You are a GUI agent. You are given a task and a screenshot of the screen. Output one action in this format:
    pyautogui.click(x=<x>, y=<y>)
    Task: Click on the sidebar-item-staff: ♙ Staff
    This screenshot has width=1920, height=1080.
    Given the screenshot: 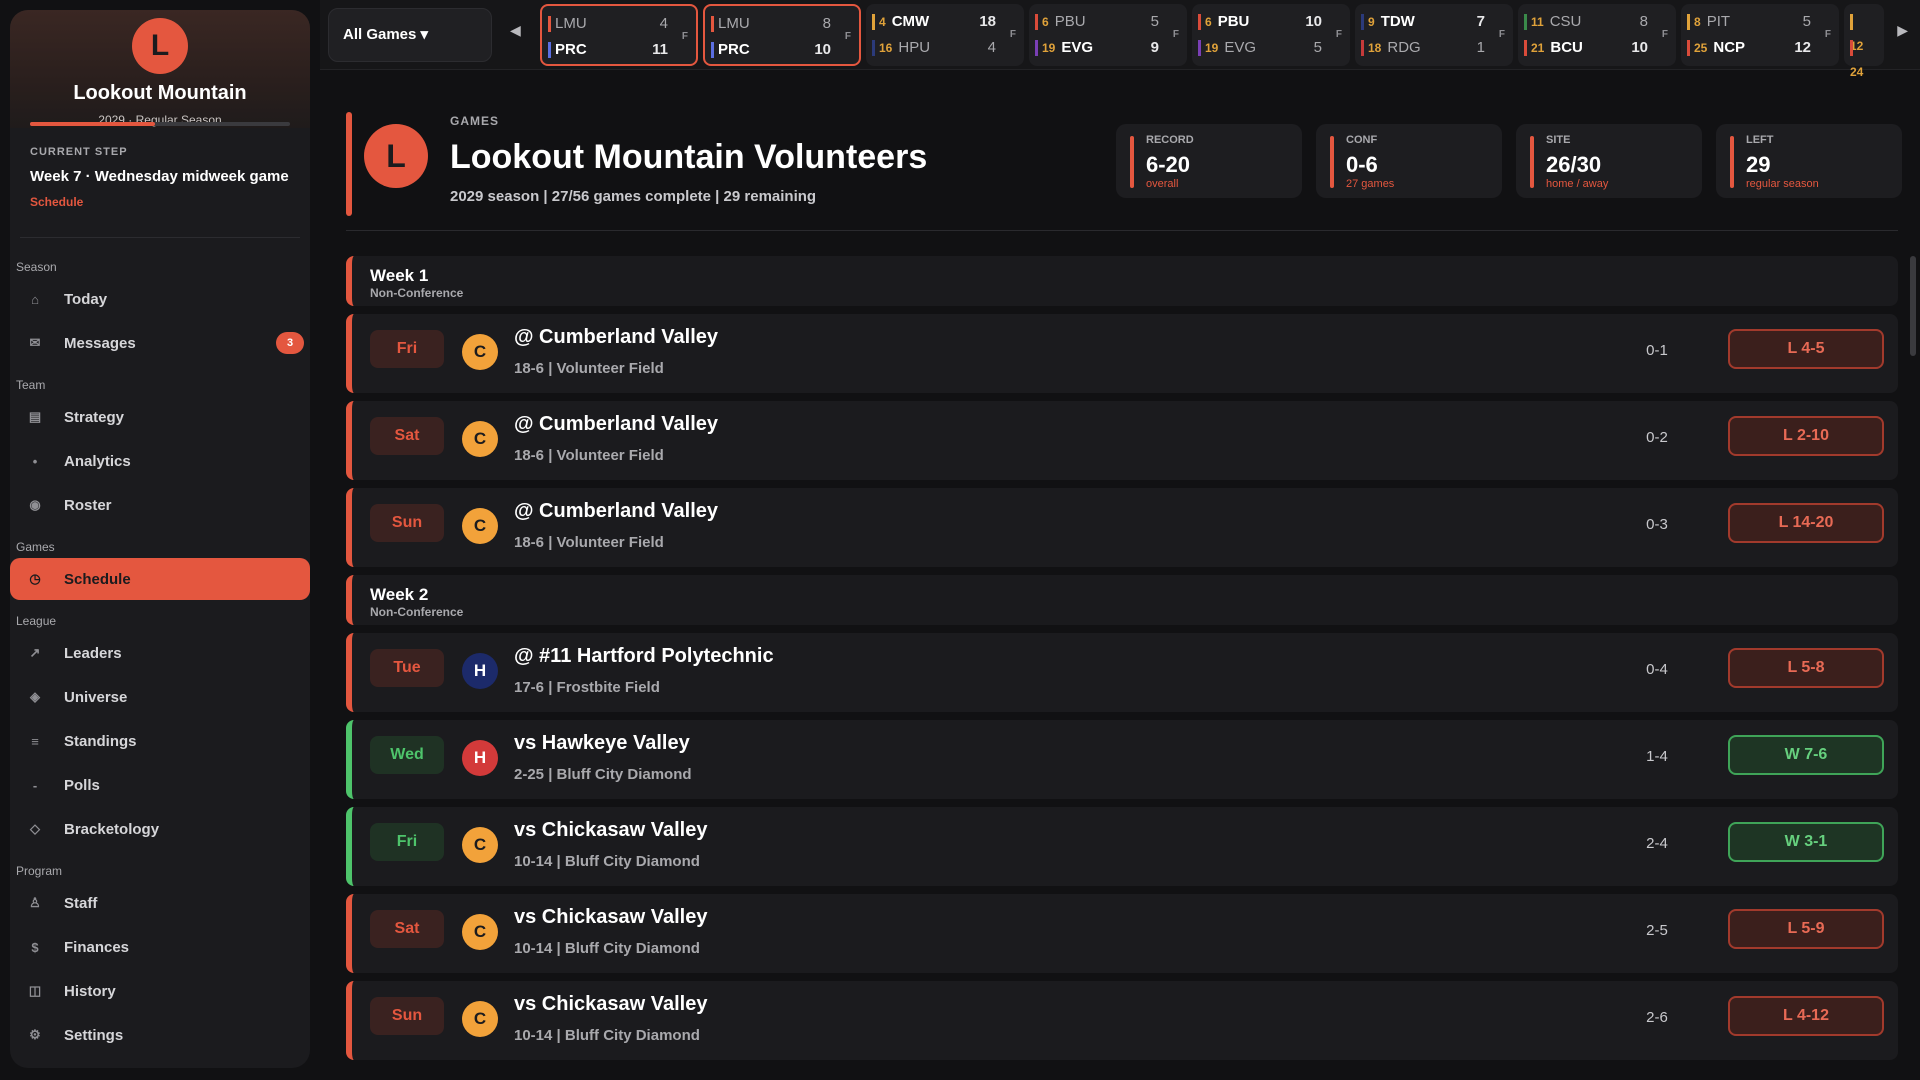 What is the action you would take?
    pyautogui.click(x=160, y=903)
    